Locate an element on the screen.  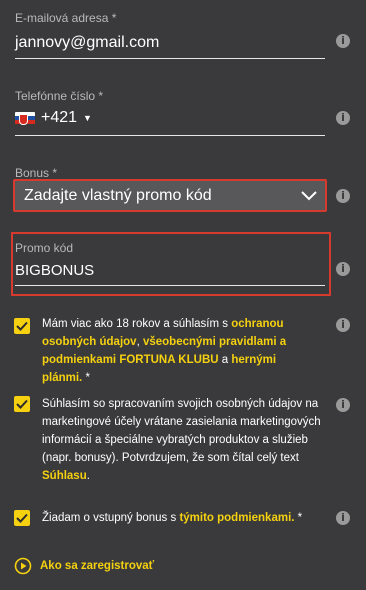
consent-age-text-1: Mám viac ako 18 rokov a súhlasím s is located at coordinates (137, 324).